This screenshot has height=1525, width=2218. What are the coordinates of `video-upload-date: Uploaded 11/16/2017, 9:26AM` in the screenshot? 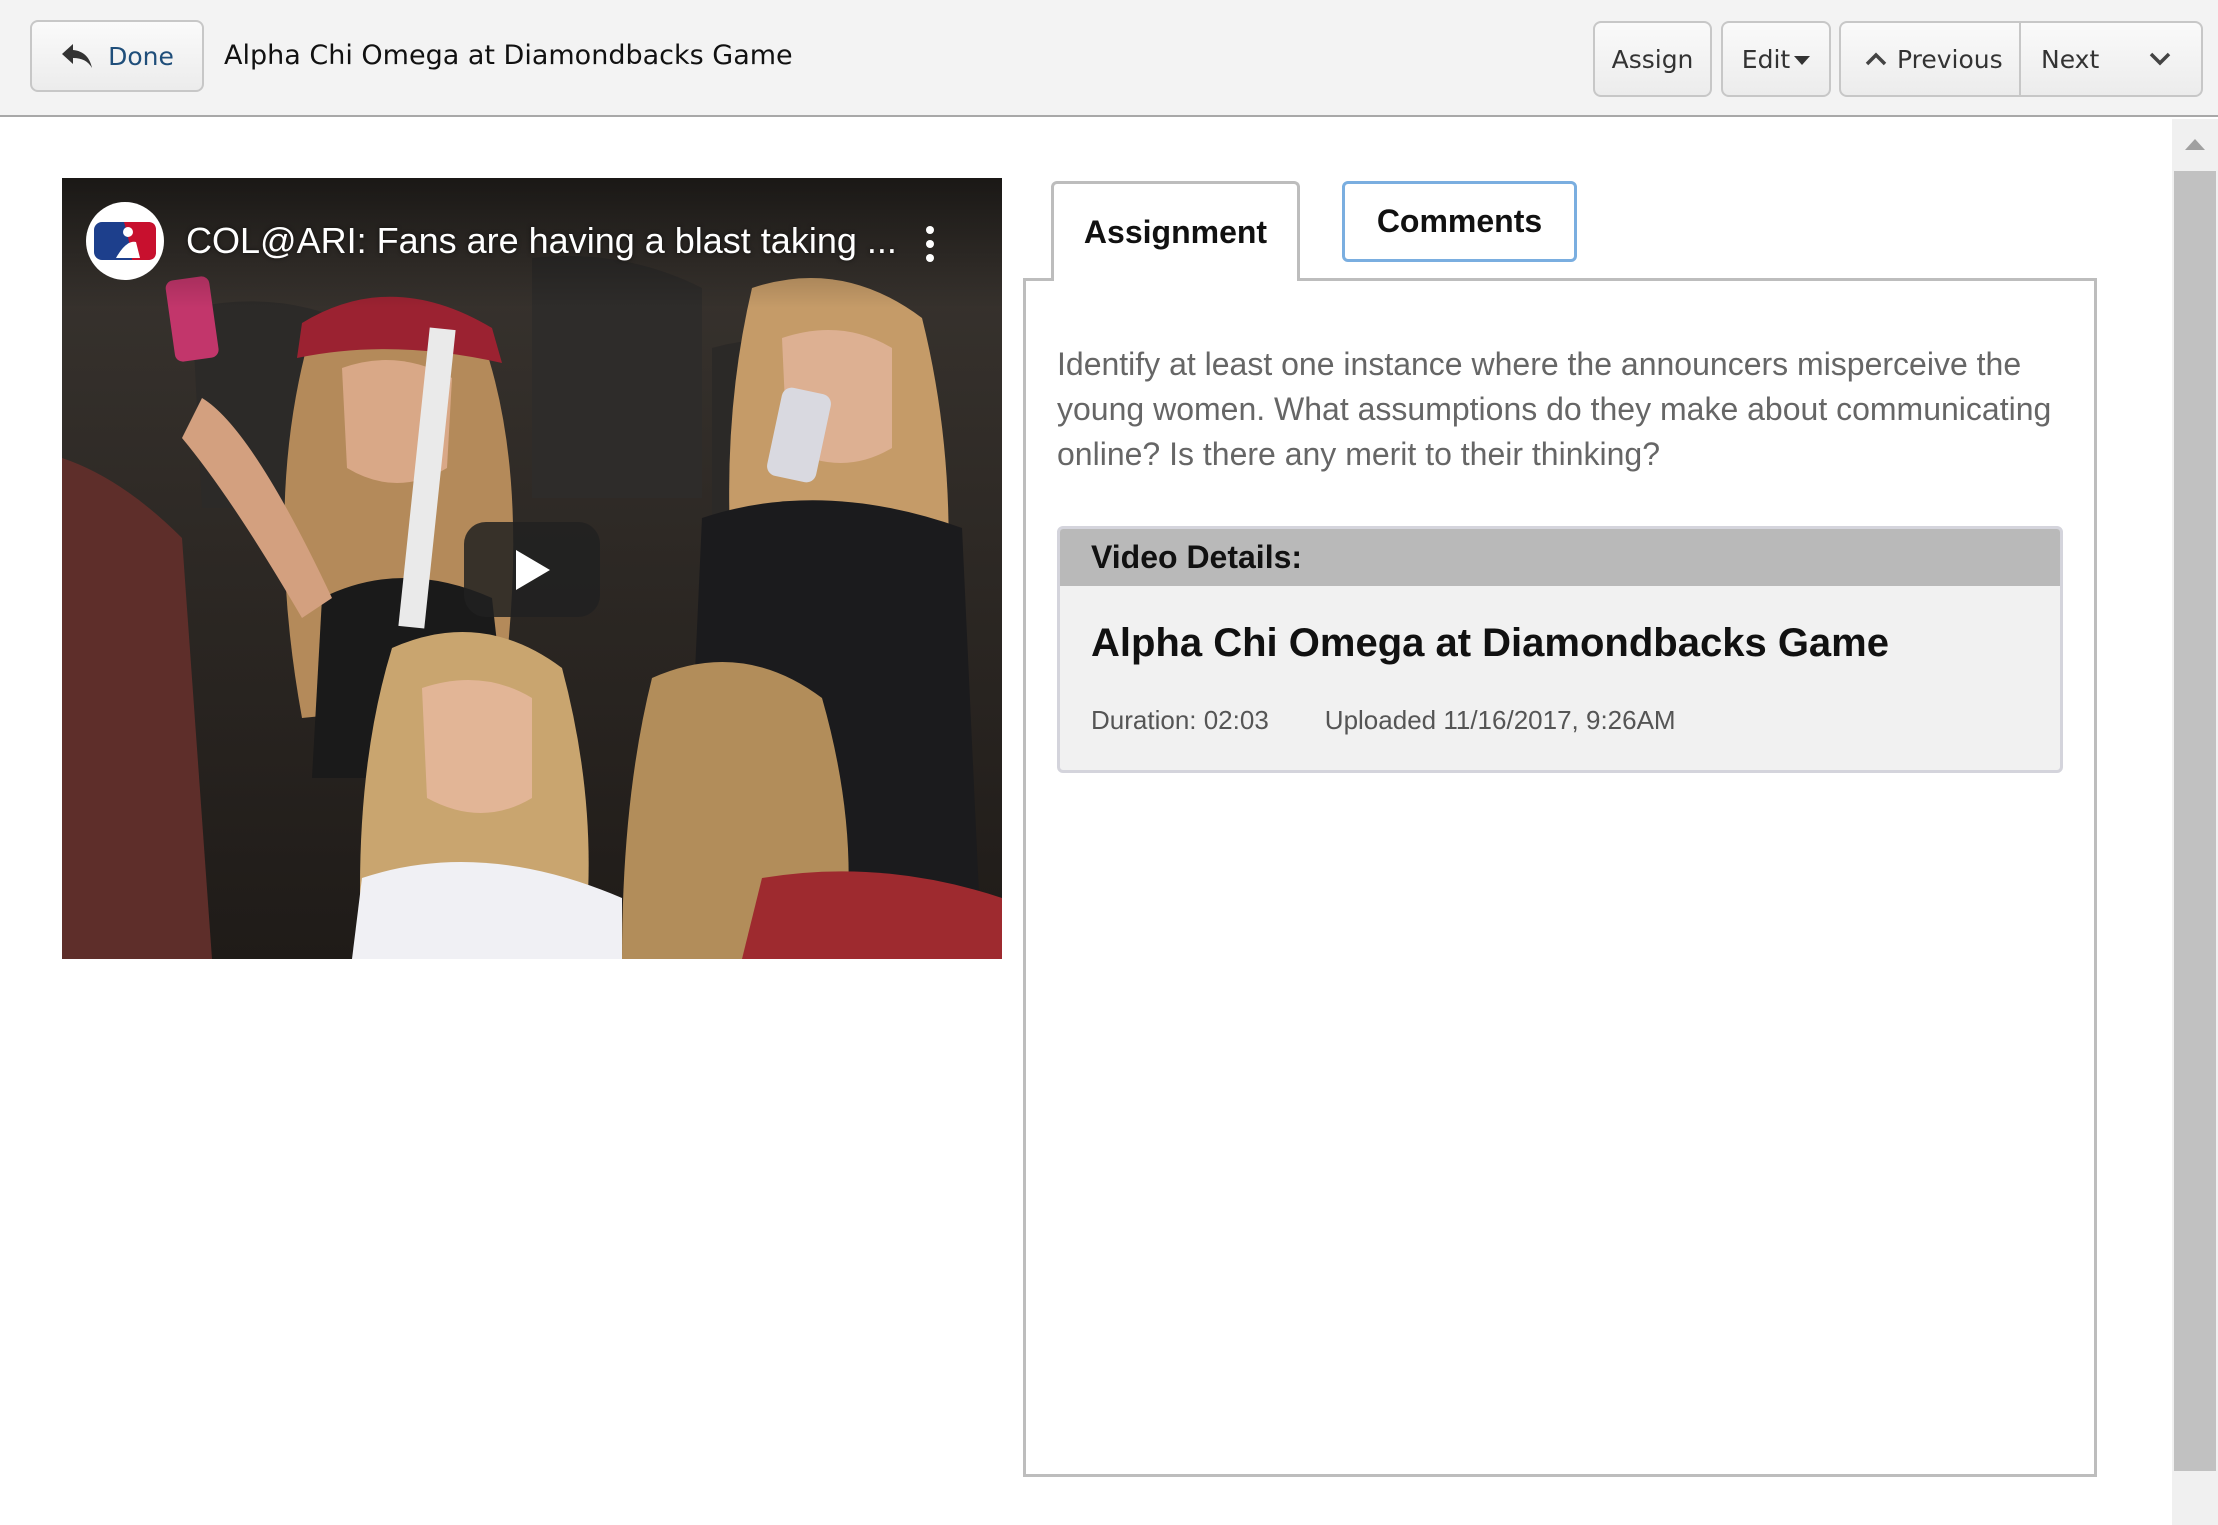 It's located at (1500, 720).